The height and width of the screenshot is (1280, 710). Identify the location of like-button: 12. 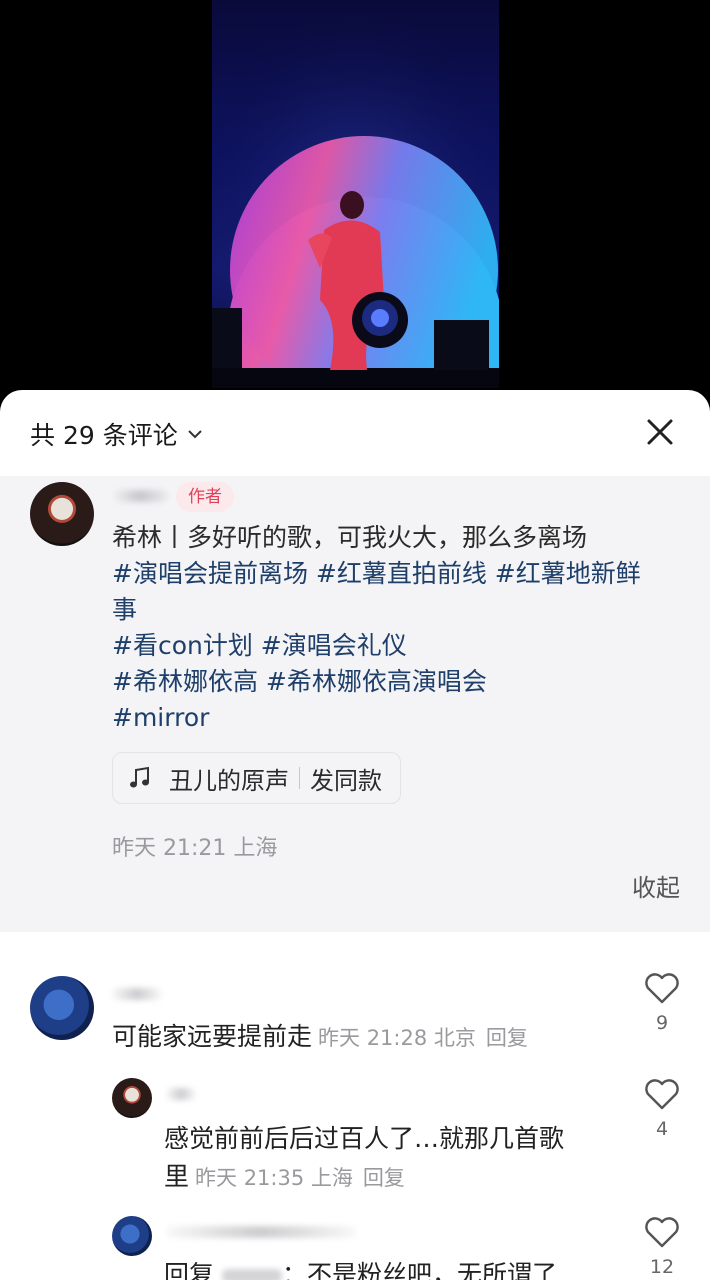
(662, 1247).